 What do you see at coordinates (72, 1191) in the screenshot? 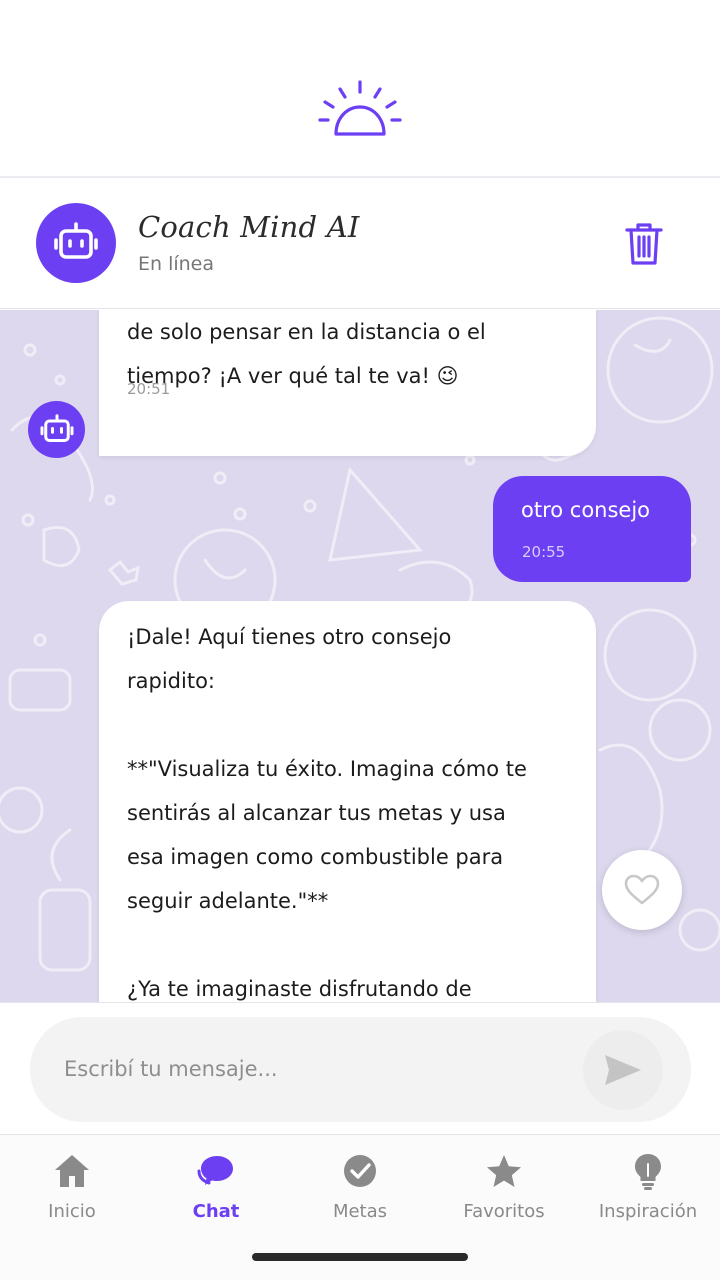
I see `nav-item-inicio: Inicio` at bounding box center [72, 1191].